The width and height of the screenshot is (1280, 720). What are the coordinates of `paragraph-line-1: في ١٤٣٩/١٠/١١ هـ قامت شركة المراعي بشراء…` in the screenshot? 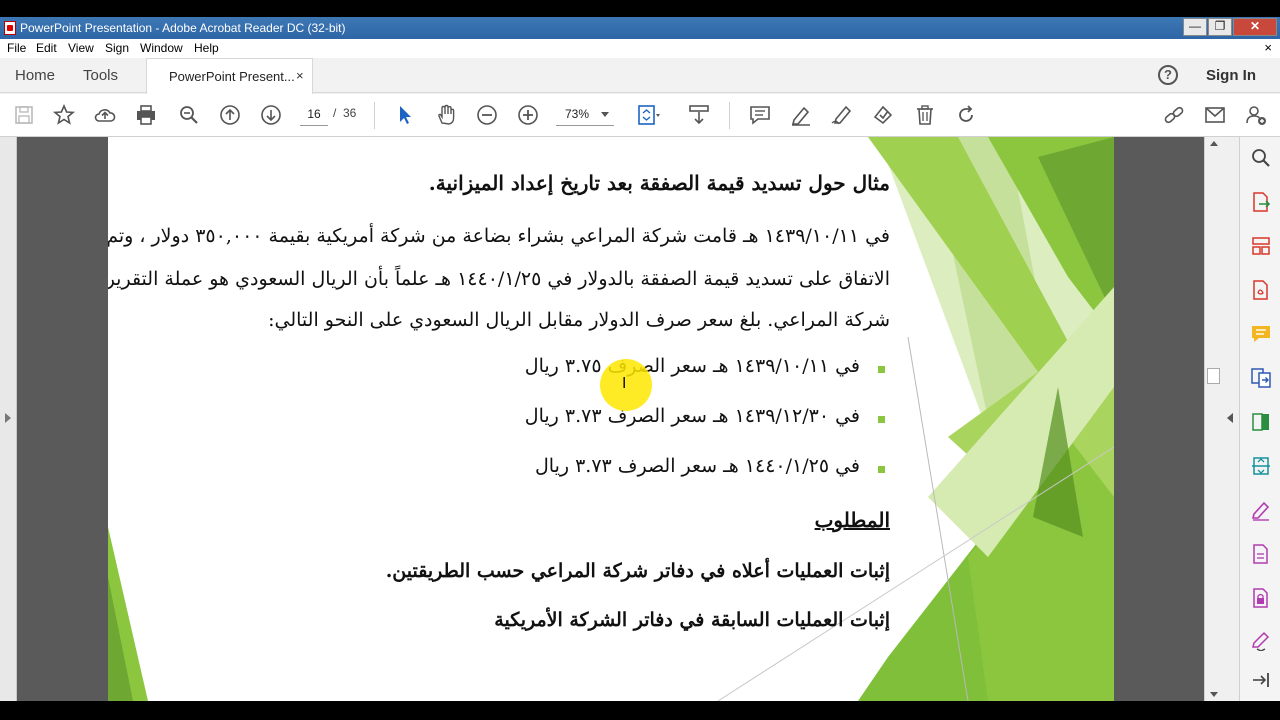 It's located at (499, 236).